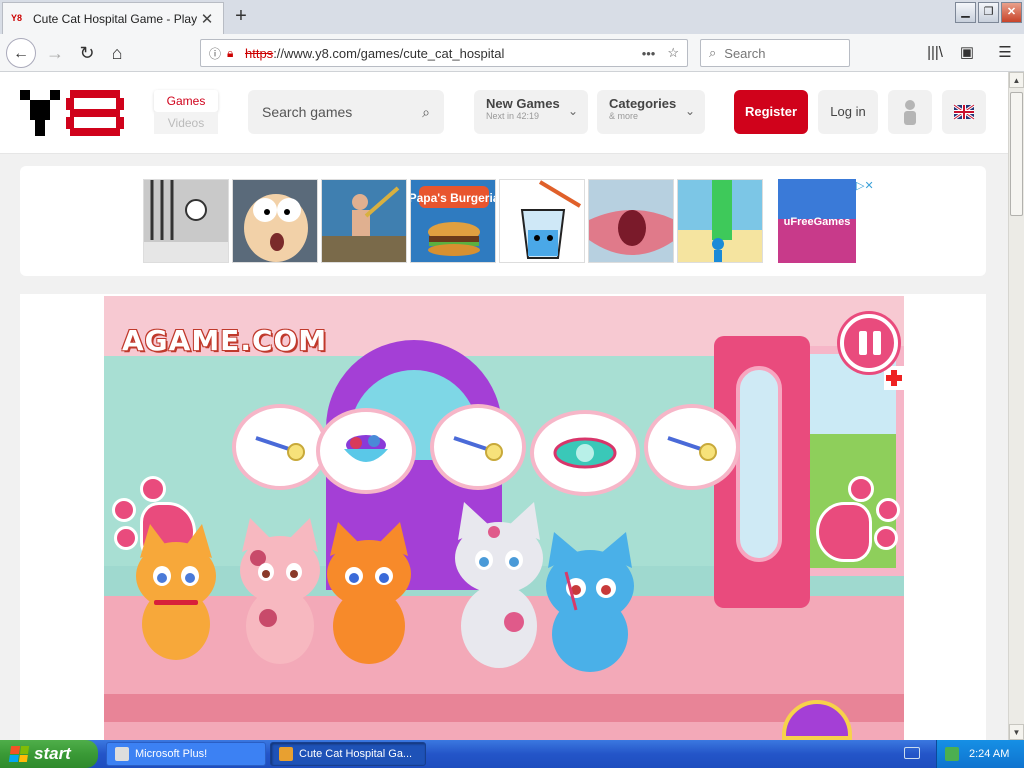 This screenshot has width=1024, height=768. I want to click on page-actions-icon: •••, so click(649, 53).